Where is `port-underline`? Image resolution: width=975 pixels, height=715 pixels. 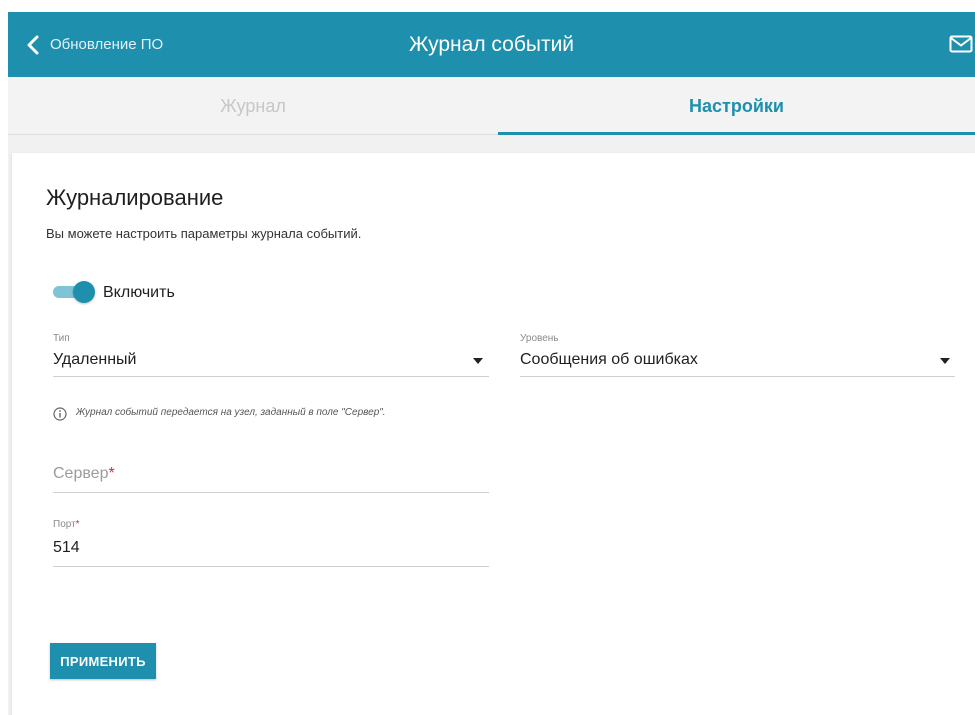 port-underline is located at coordinates (271, 566).